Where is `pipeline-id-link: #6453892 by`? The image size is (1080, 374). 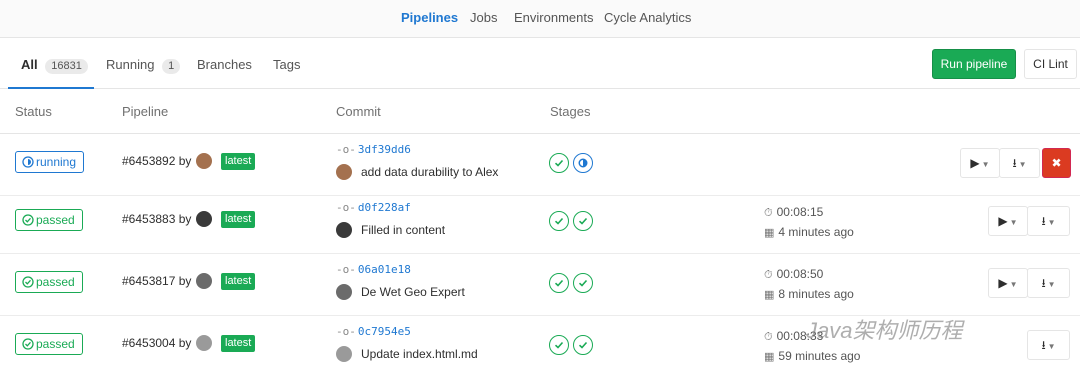
pipeline-id-link: #6453892 by is located at coordinates (156, 161).